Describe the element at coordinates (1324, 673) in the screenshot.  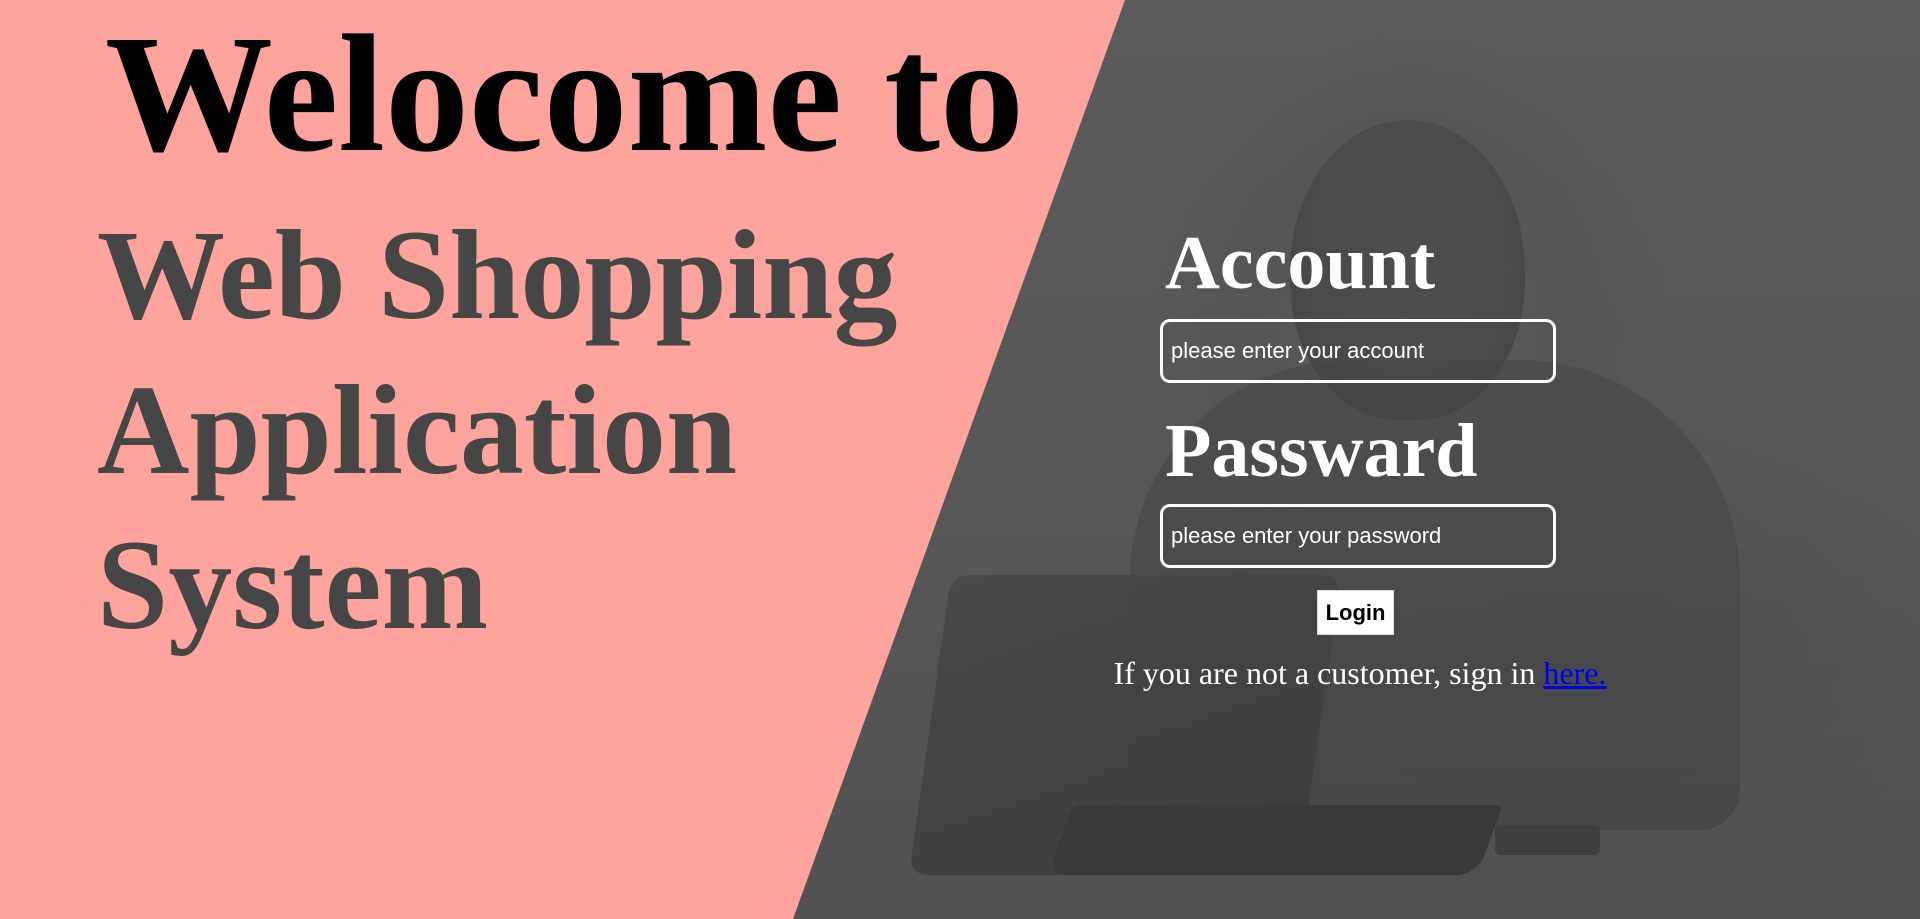
I see `signup-text: If you are not a customer, sign in` at that location.